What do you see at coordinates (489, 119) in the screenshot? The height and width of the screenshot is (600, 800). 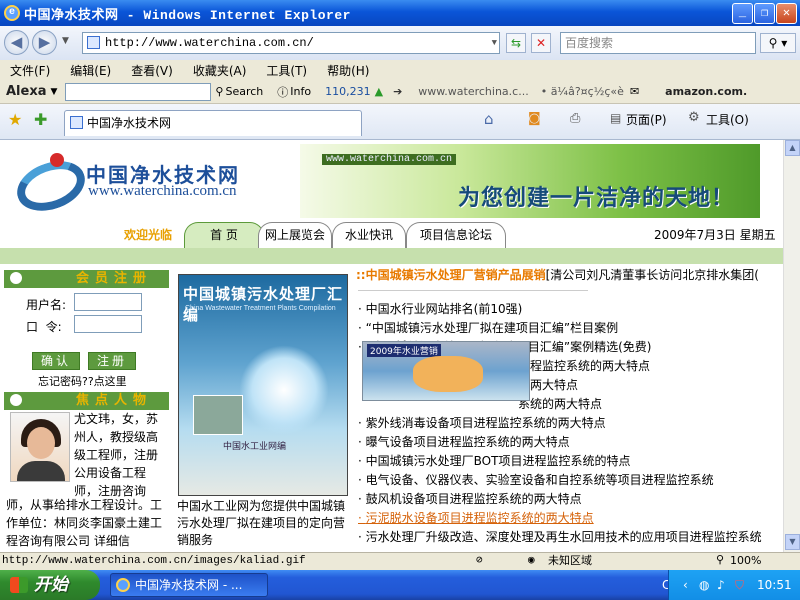 I see `home-icon: ⌂` at bounding box center [489, 119].